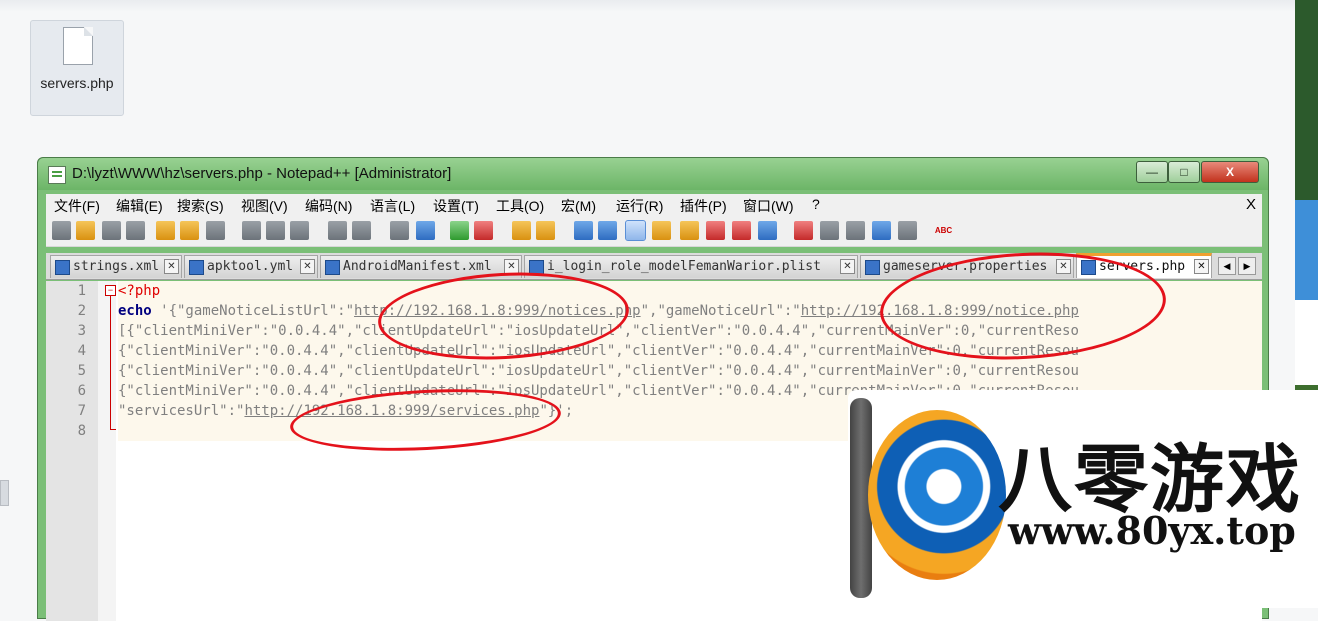  Describe the element at coordinates (661, 230) in the screenshot. I see `user-language-icon` at that location.